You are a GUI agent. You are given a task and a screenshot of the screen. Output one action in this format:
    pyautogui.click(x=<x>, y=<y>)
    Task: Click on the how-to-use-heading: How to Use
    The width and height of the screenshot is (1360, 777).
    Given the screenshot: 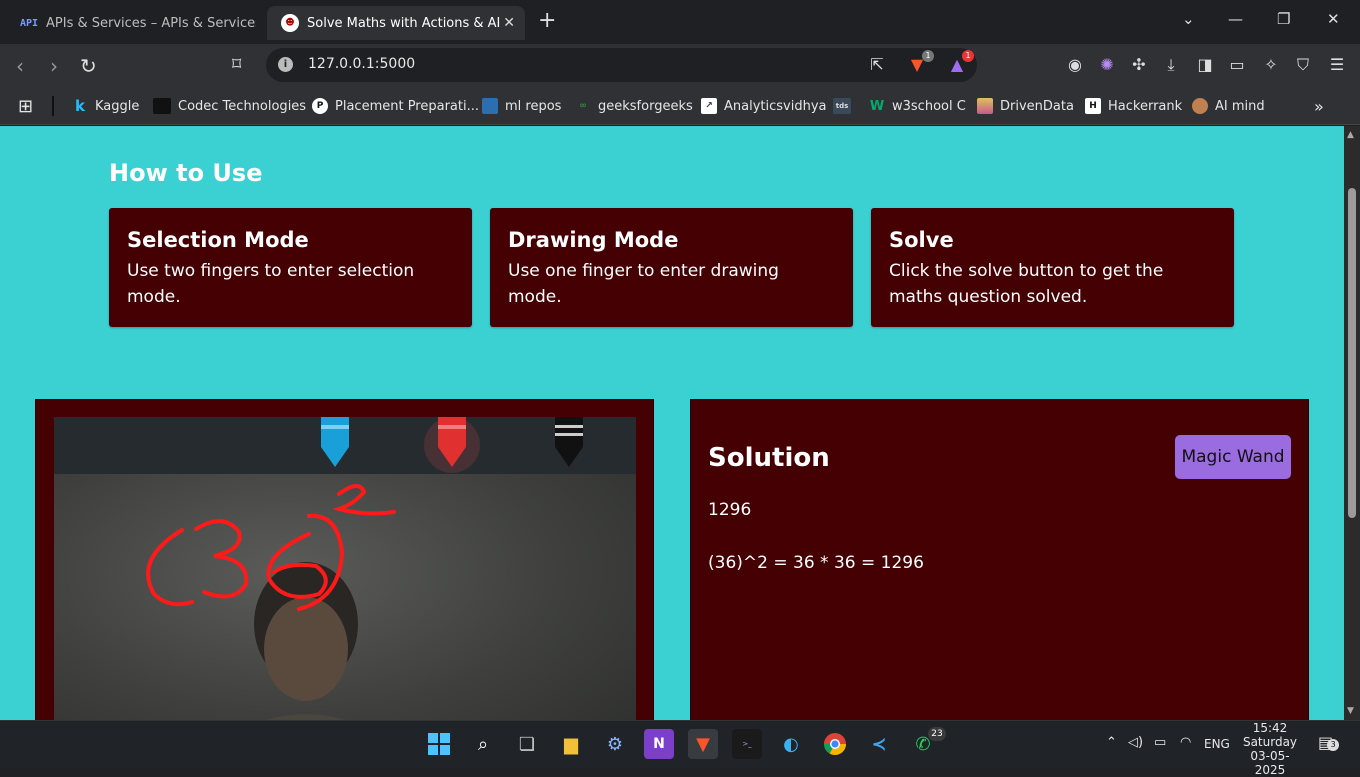 What is the action you would take?
    pyautogui.click(x=186, y=173)
    